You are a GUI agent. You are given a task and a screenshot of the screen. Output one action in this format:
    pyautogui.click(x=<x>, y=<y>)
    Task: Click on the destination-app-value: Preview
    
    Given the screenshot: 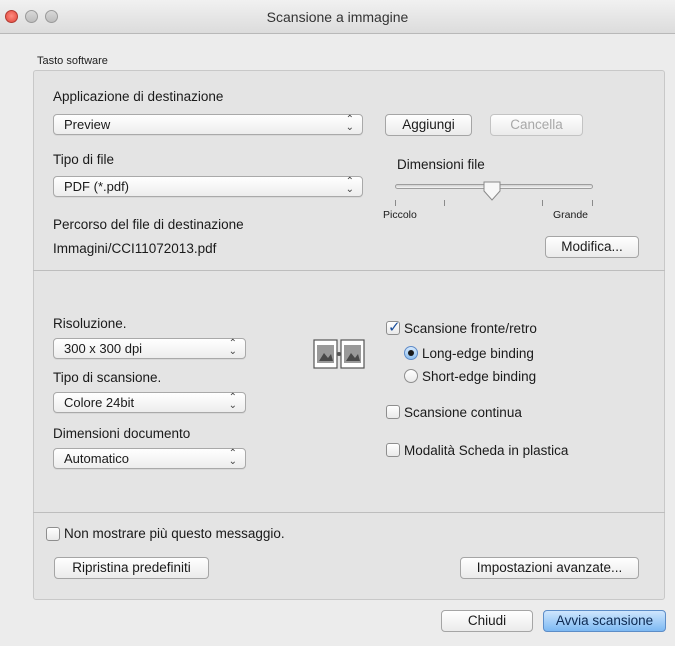 What is the action you would take?
    pyautogui.click(x=87, y=124)
    